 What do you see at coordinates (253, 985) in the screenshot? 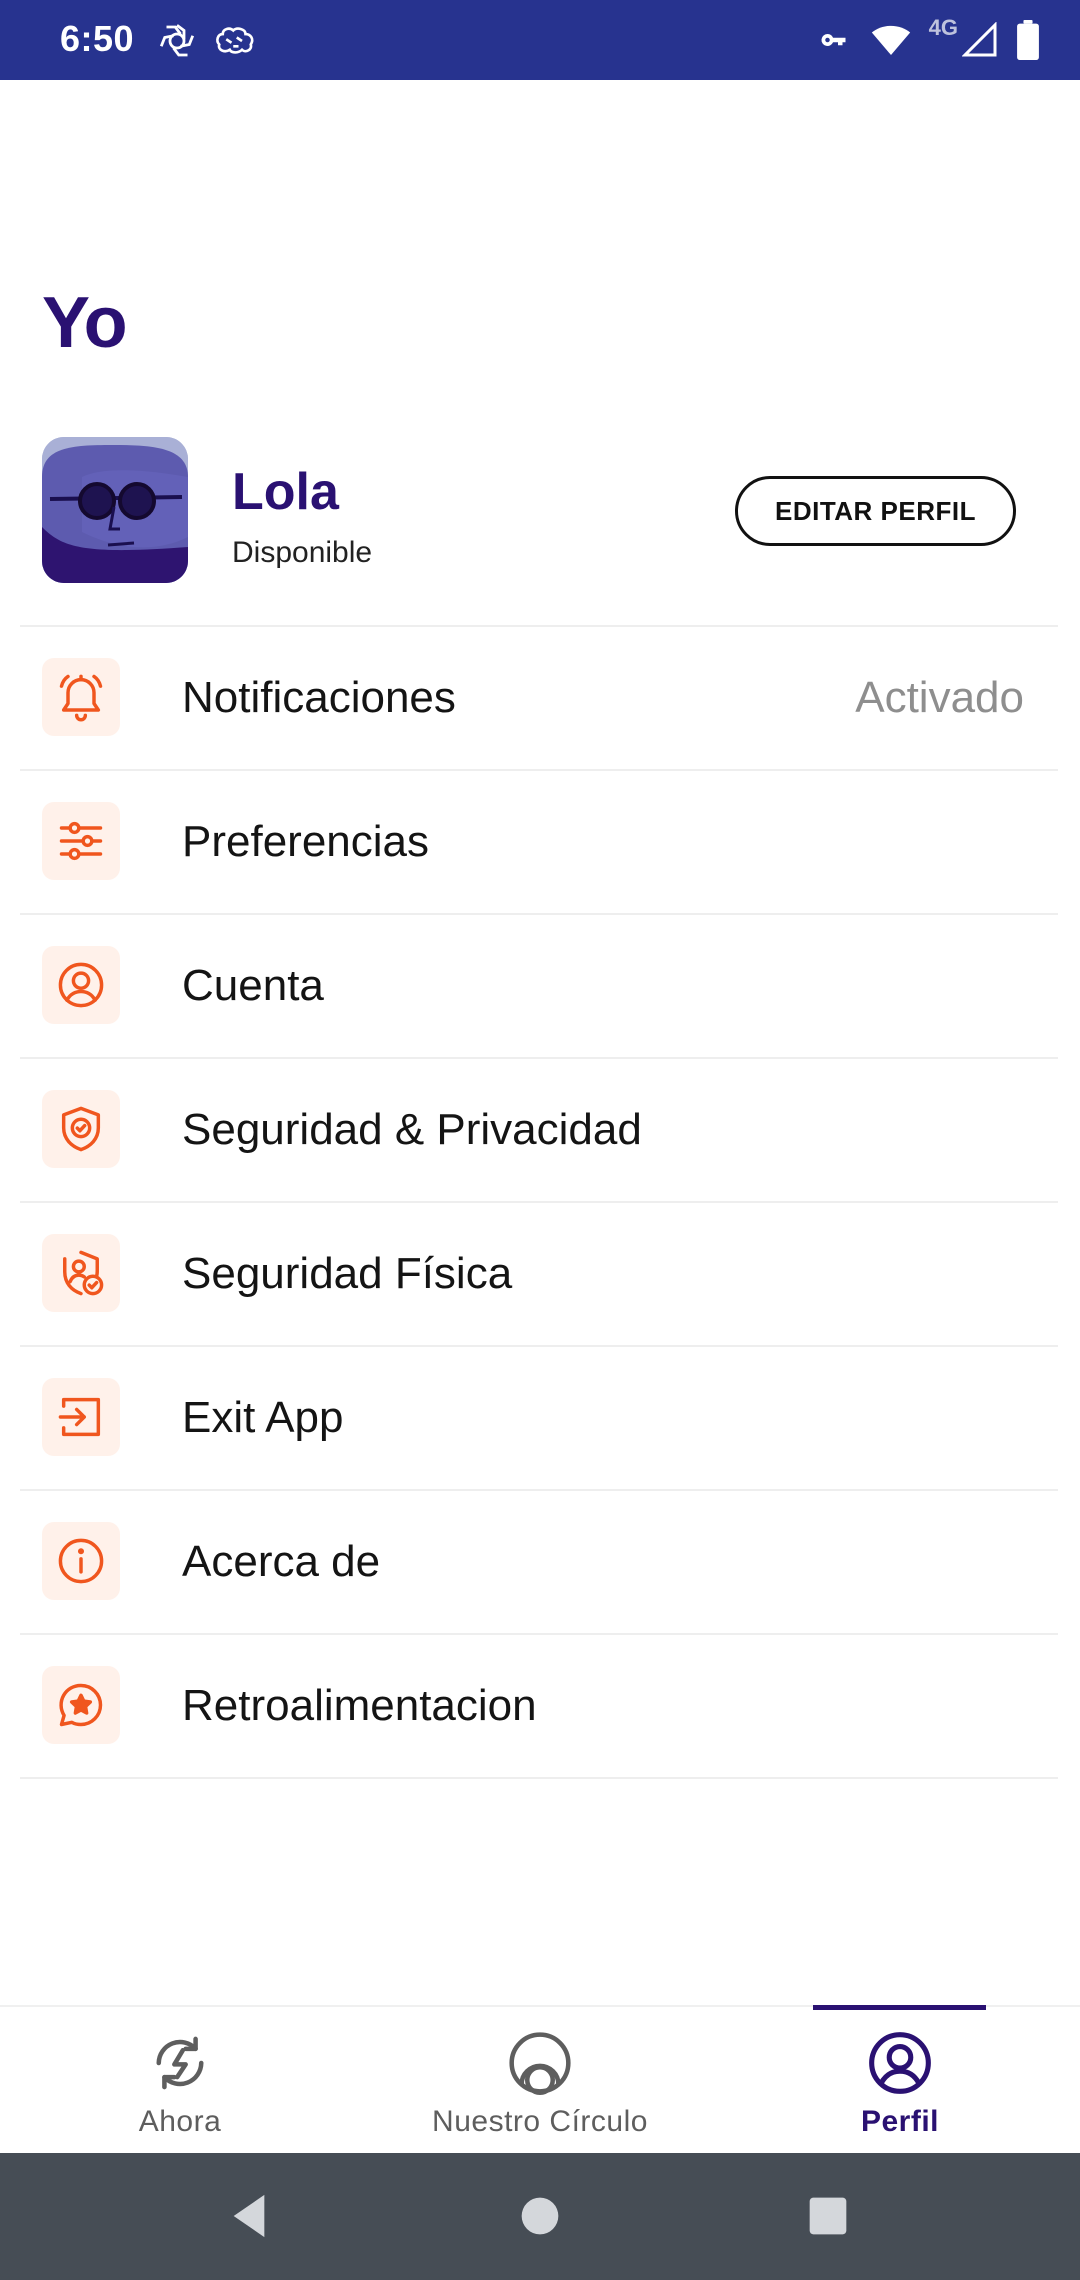
I see `menu-item-label: Cuenta` at bounding box center [253, 985].